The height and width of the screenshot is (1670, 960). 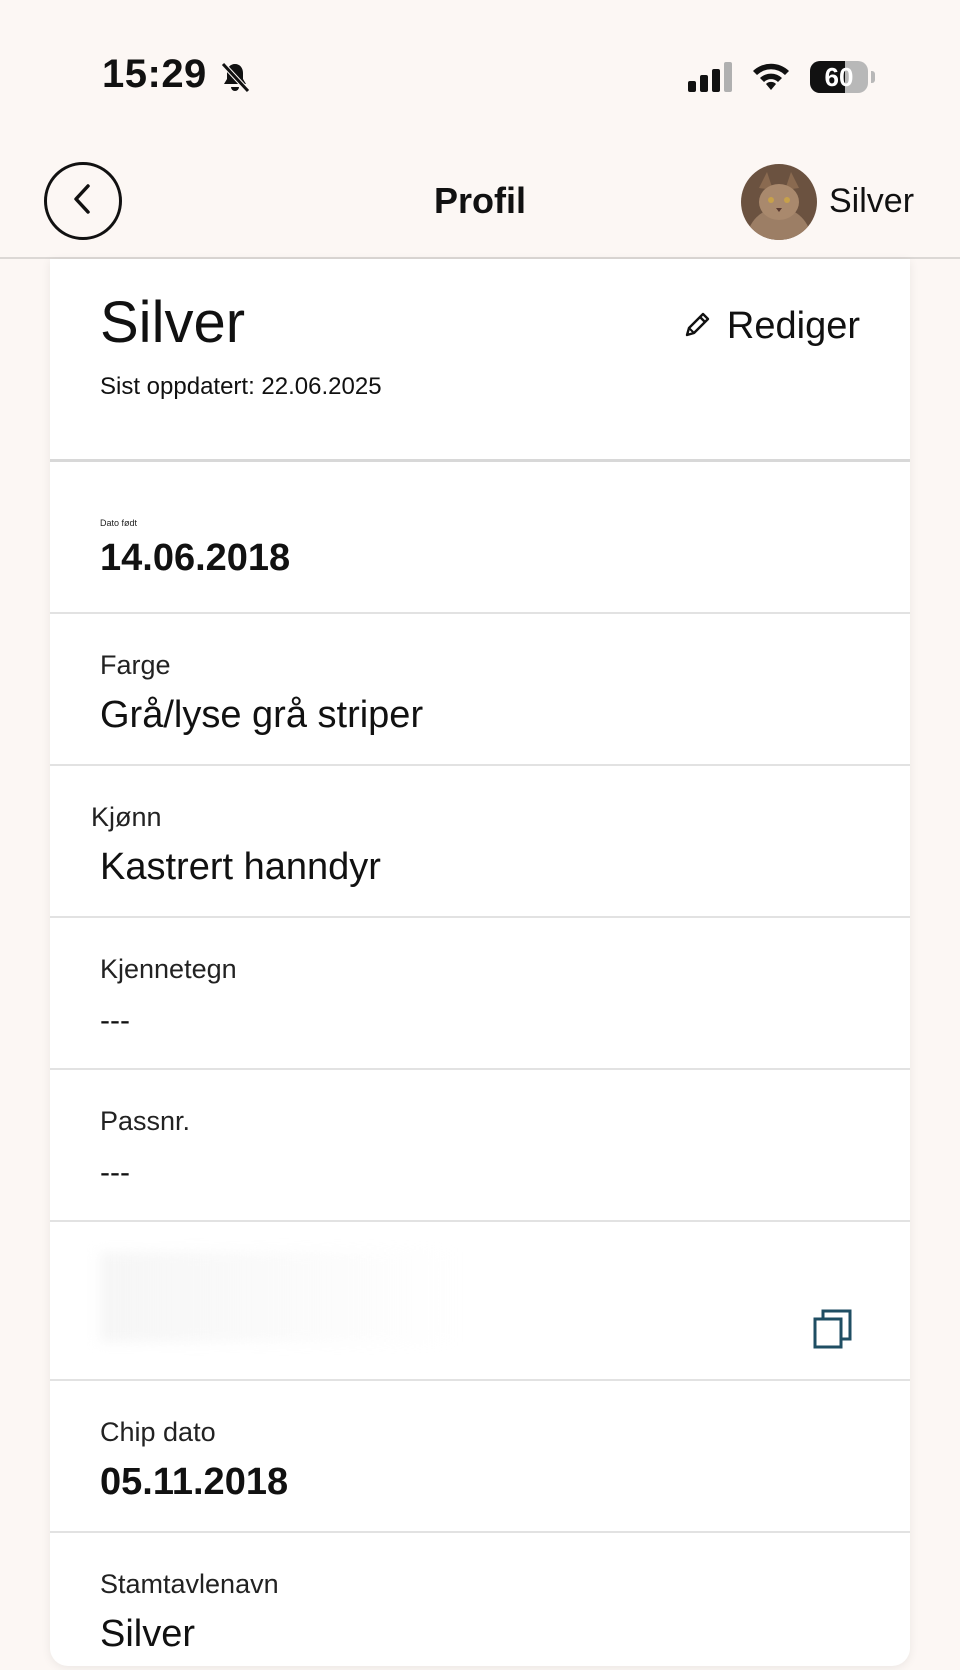 What do you see at coordinates (241, 386) in the screenshot?
I see `last-updated: Sist oppdatert: 22.06.2025` at bounding box center [241, 386].